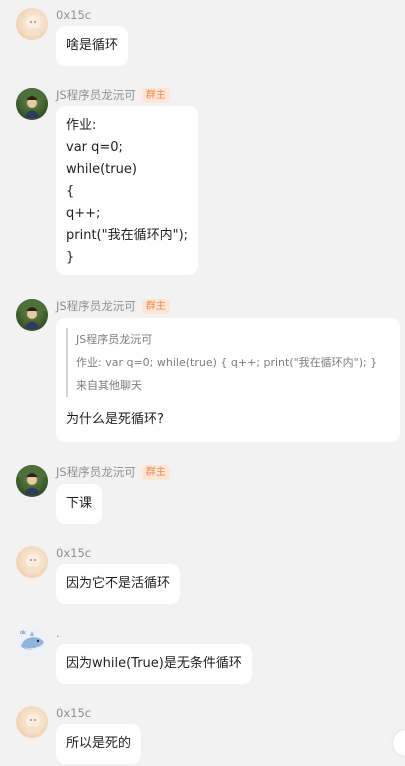 This screenshot has width=405, height=766. I want to click on sender-name: ., so click(58, 633).